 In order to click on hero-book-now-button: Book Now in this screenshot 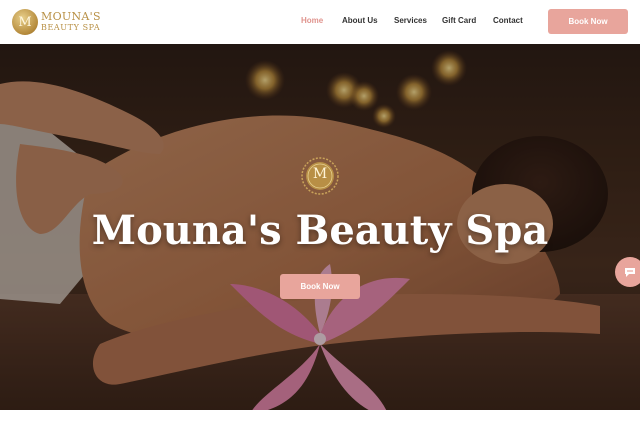, I will do `click(320, 286)`.